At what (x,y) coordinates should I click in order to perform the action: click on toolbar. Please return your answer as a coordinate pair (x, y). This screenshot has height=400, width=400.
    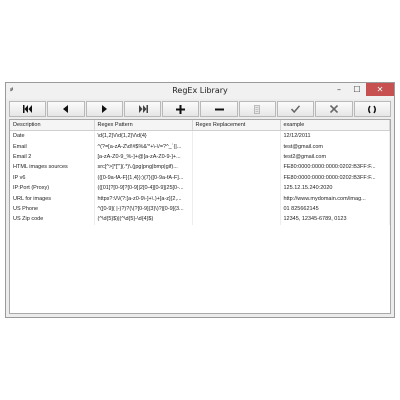
    Looking at the image, I should click on (200, 109).